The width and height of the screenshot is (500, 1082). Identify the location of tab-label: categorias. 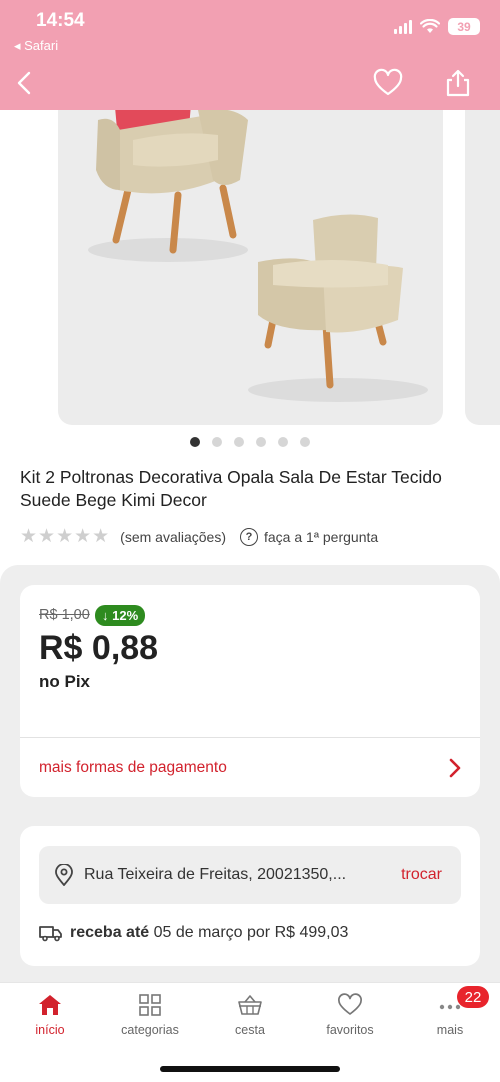
(150, 1030).